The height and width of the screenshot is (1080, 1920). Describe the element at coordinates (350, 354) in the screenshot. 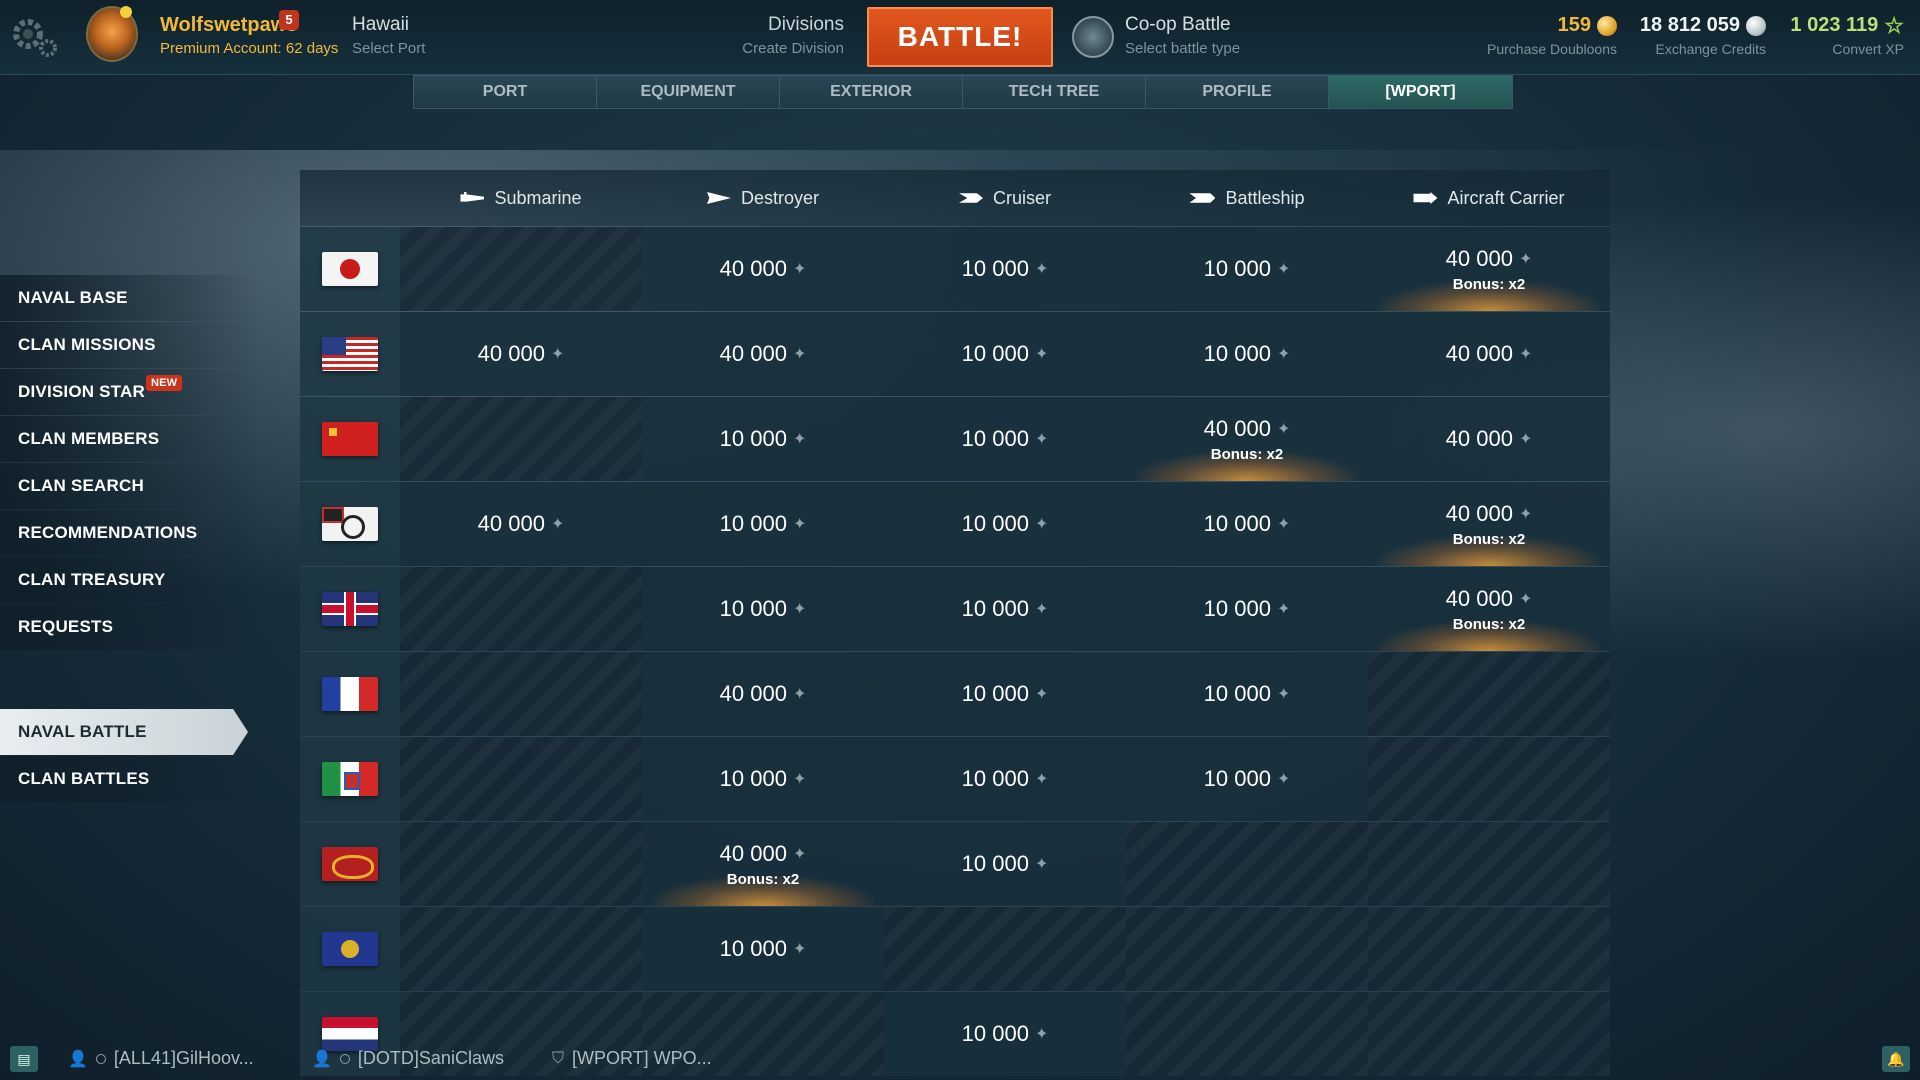

I see `flag-usa-icon` at that location.